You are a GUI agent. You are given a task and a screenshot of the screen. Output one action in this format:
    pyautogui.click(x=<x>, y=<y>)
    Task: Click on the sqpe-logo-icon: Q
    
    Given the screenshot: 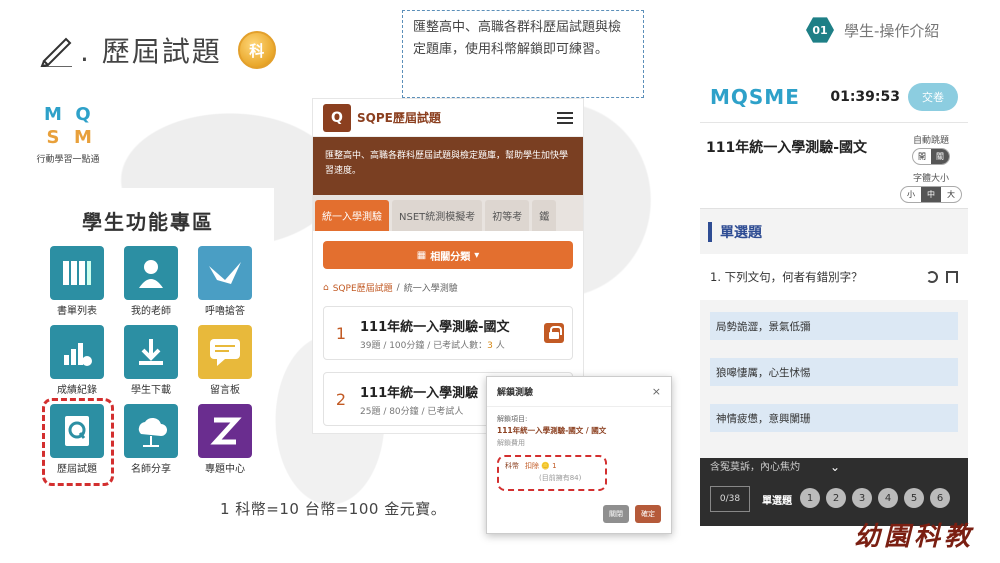 What is the action you would take?
    pyautogui.click(x=337, y=117)
    